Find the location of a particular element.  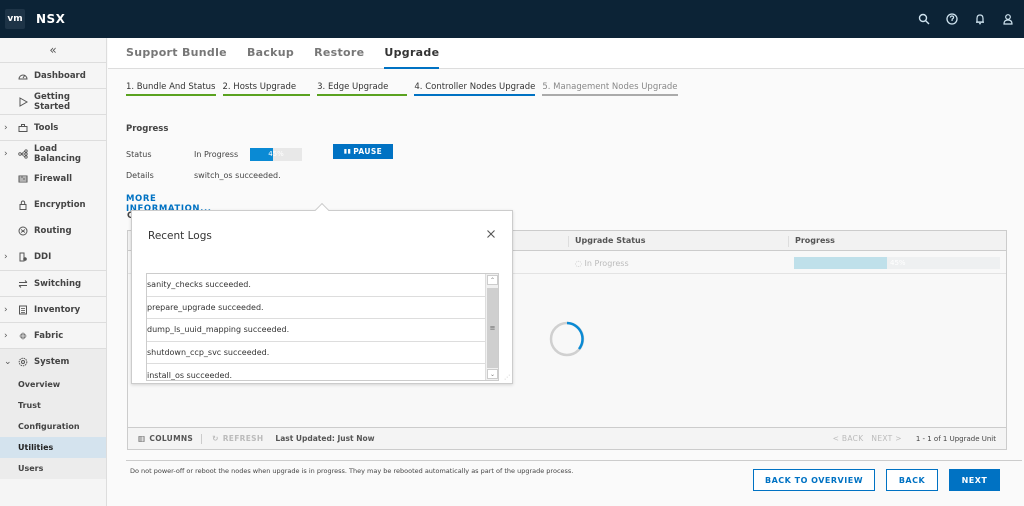

scrollbar-thumb: ≡ is located at coordinates (492, 328).